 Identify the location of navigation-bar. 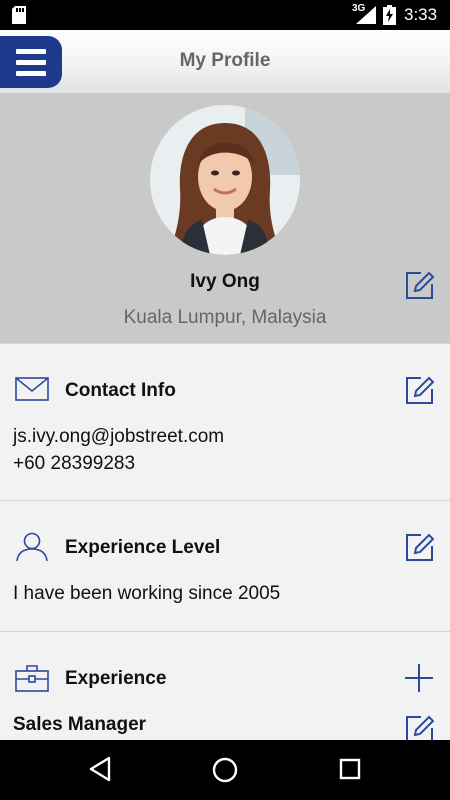
(225, 770).